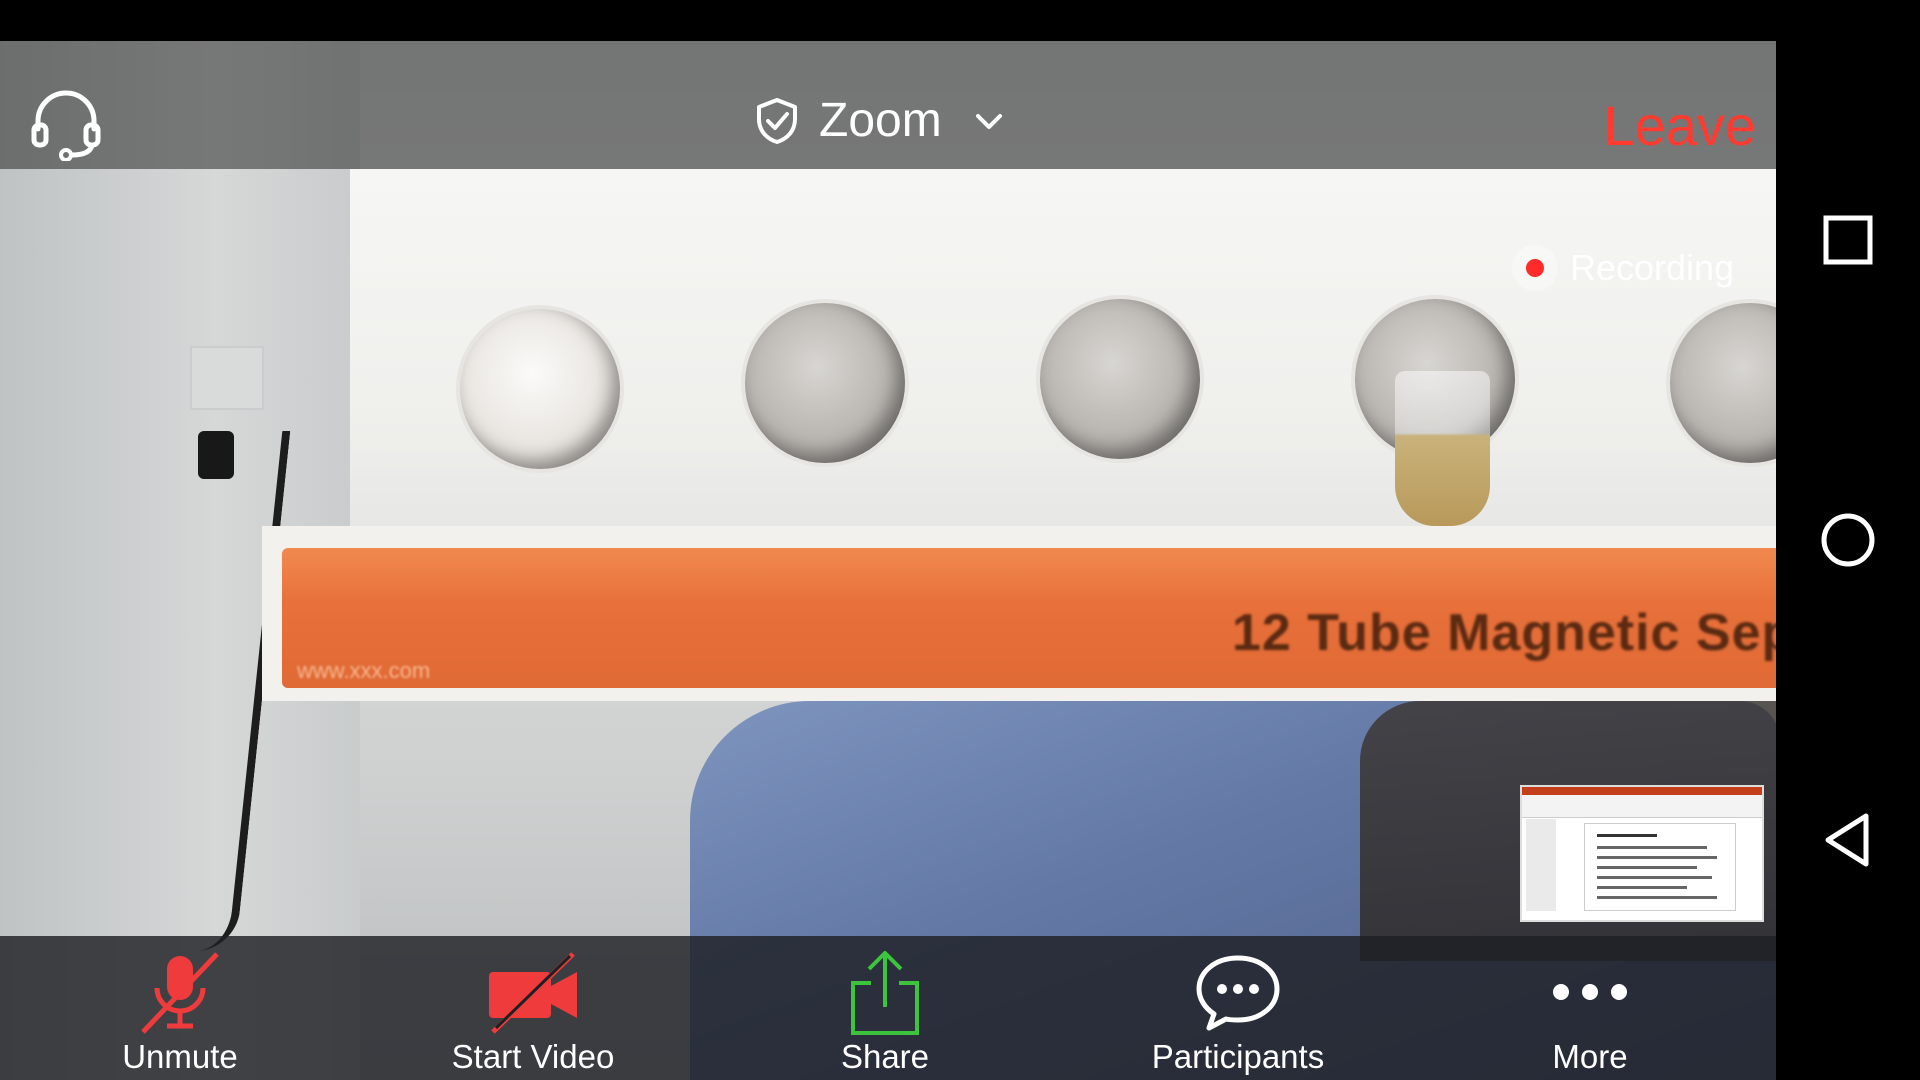 This screenshot has width=1920, height=1080. I want to click on microphone-muted-icon, so click(180, 993).